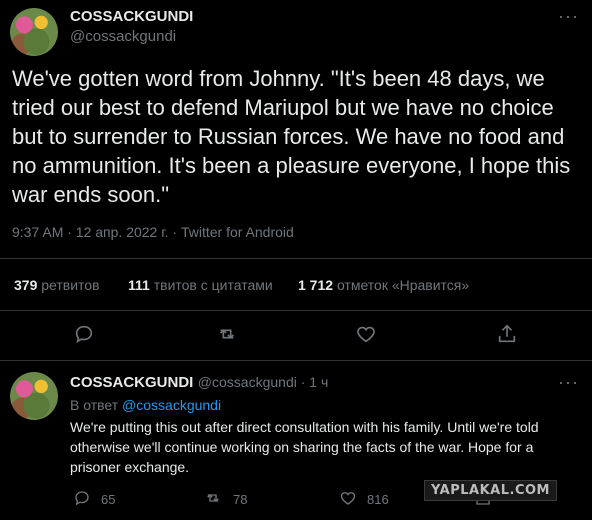 This screenshot has height=520, width=592. I want to click on reply-reply-icon, so click(82, 498).